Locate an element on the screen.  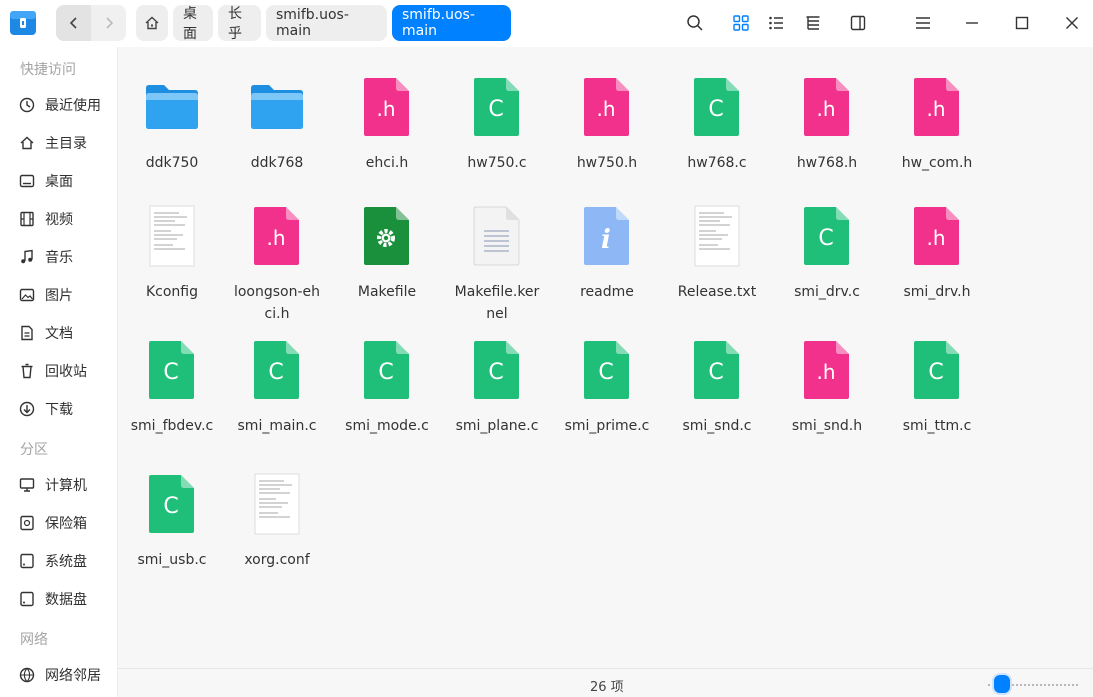
svg-text: .h is located at coordinates (935, 109).